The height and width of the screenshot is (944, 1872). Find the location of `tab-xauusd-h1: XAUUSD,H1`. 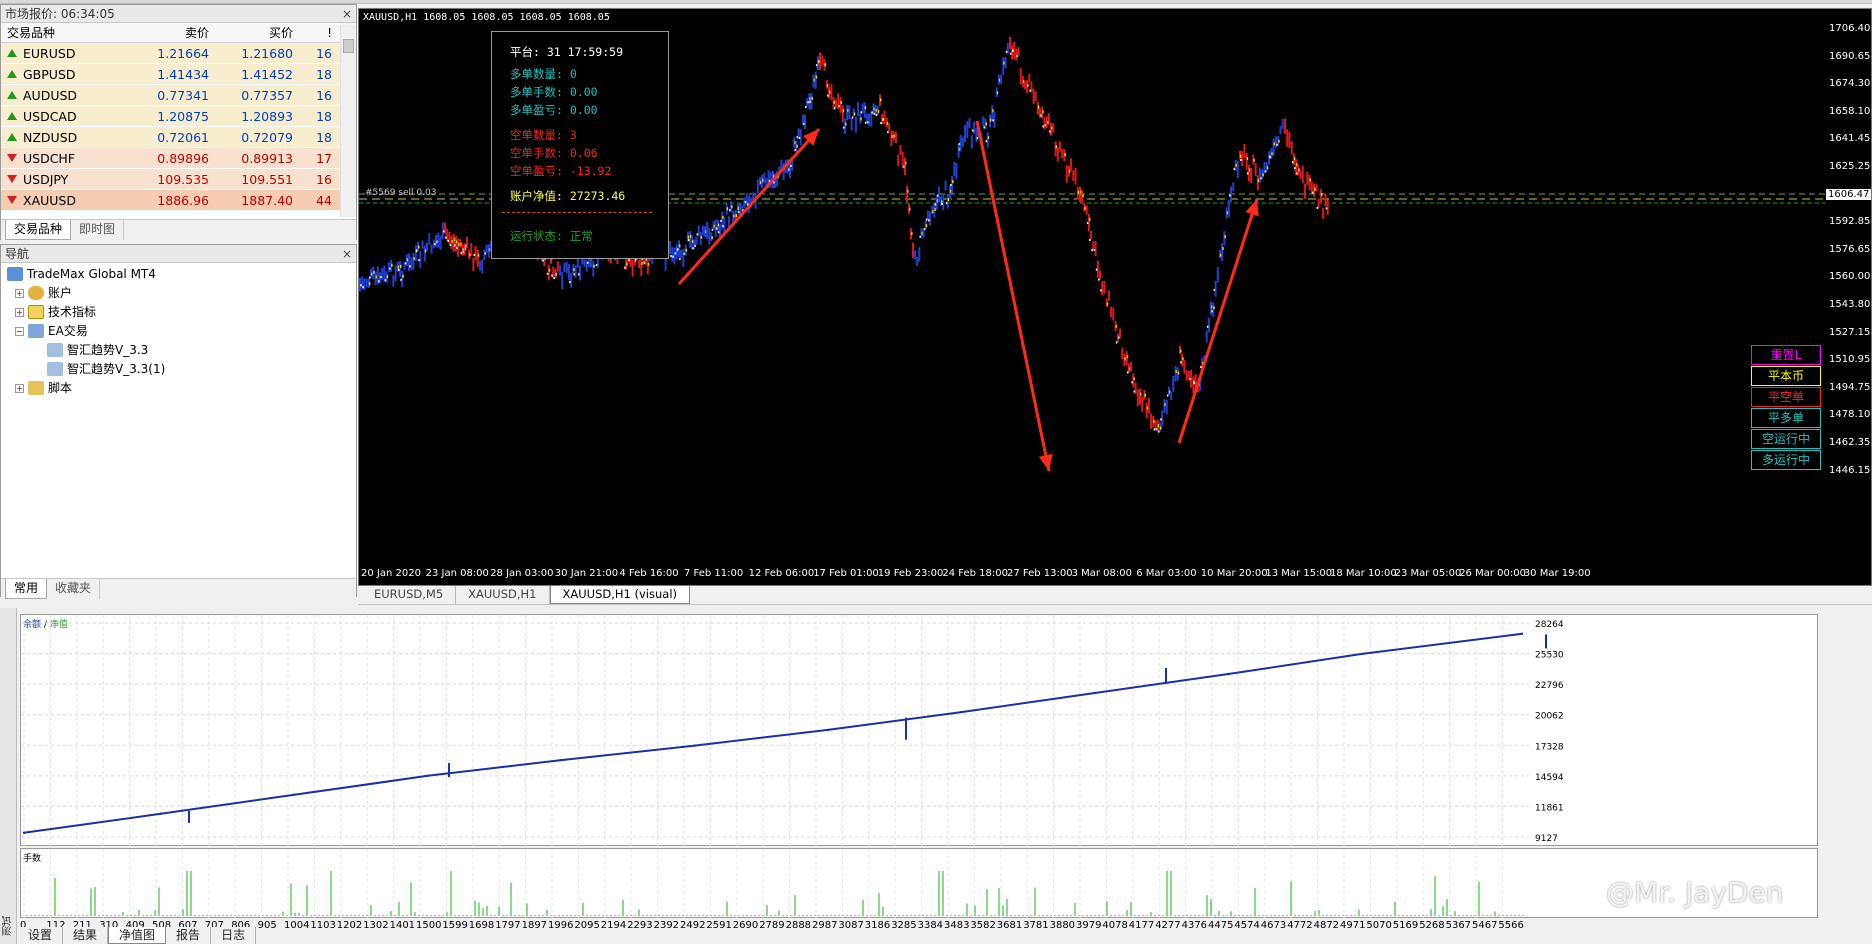

tab-xauusd-h1: XAUUSD,H1 is located at coordinates (503, 595).